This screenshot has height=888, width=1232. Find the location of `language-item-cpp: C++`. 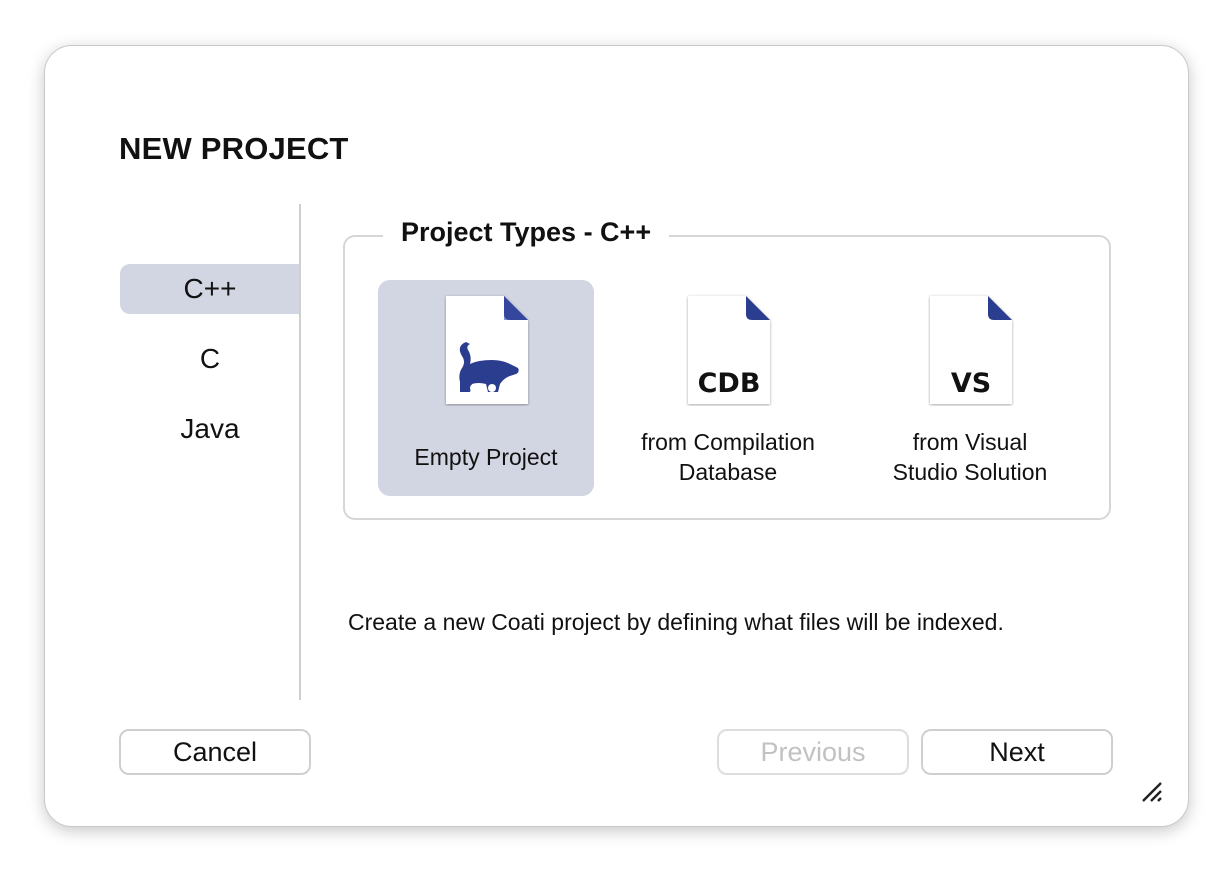

language-item-cpp: C++ is located at coordinates (210, 289).